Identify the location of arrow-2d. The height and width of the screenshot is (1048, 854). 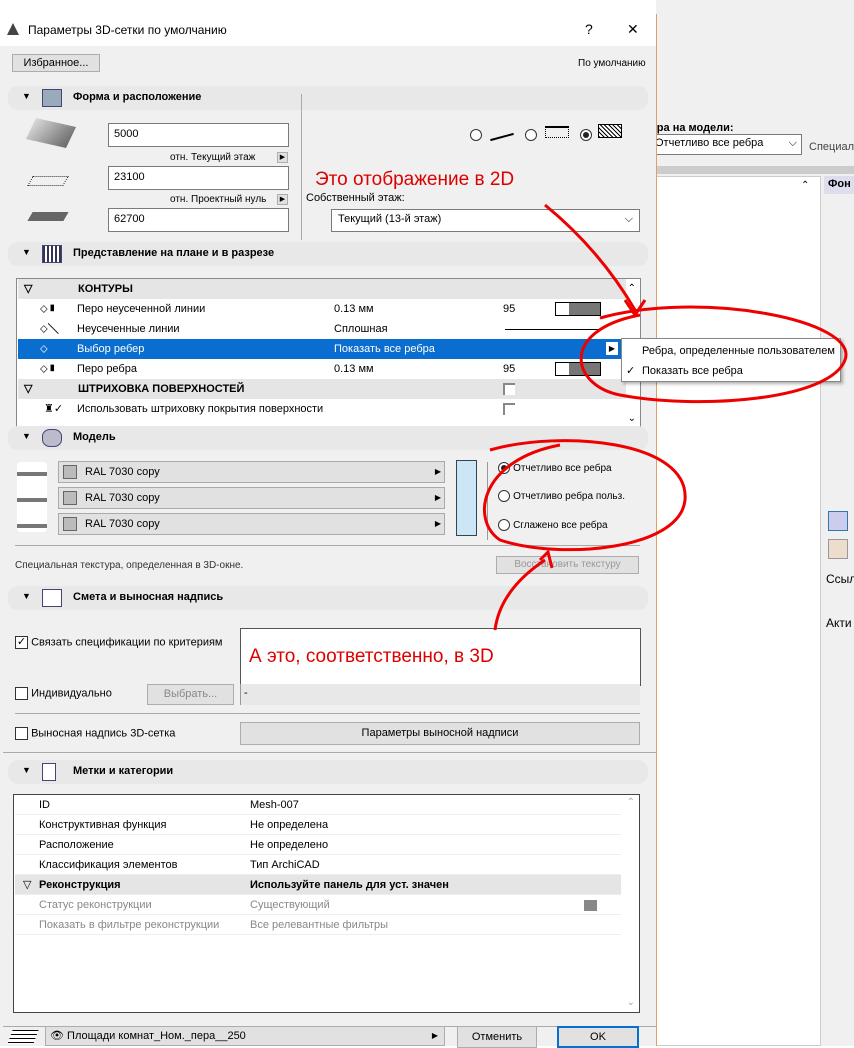
(590, 257).